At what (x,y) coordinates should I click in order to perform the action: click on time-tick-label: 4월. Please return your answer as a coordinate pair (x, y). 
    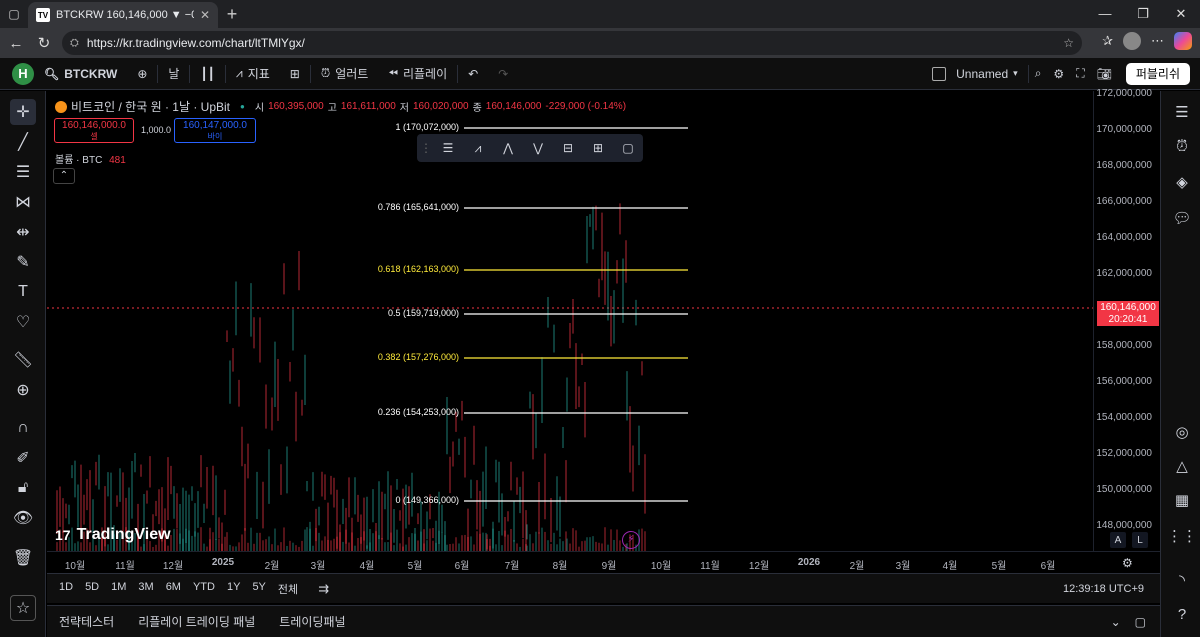
    Looking at the image, I should click on (367, 566).